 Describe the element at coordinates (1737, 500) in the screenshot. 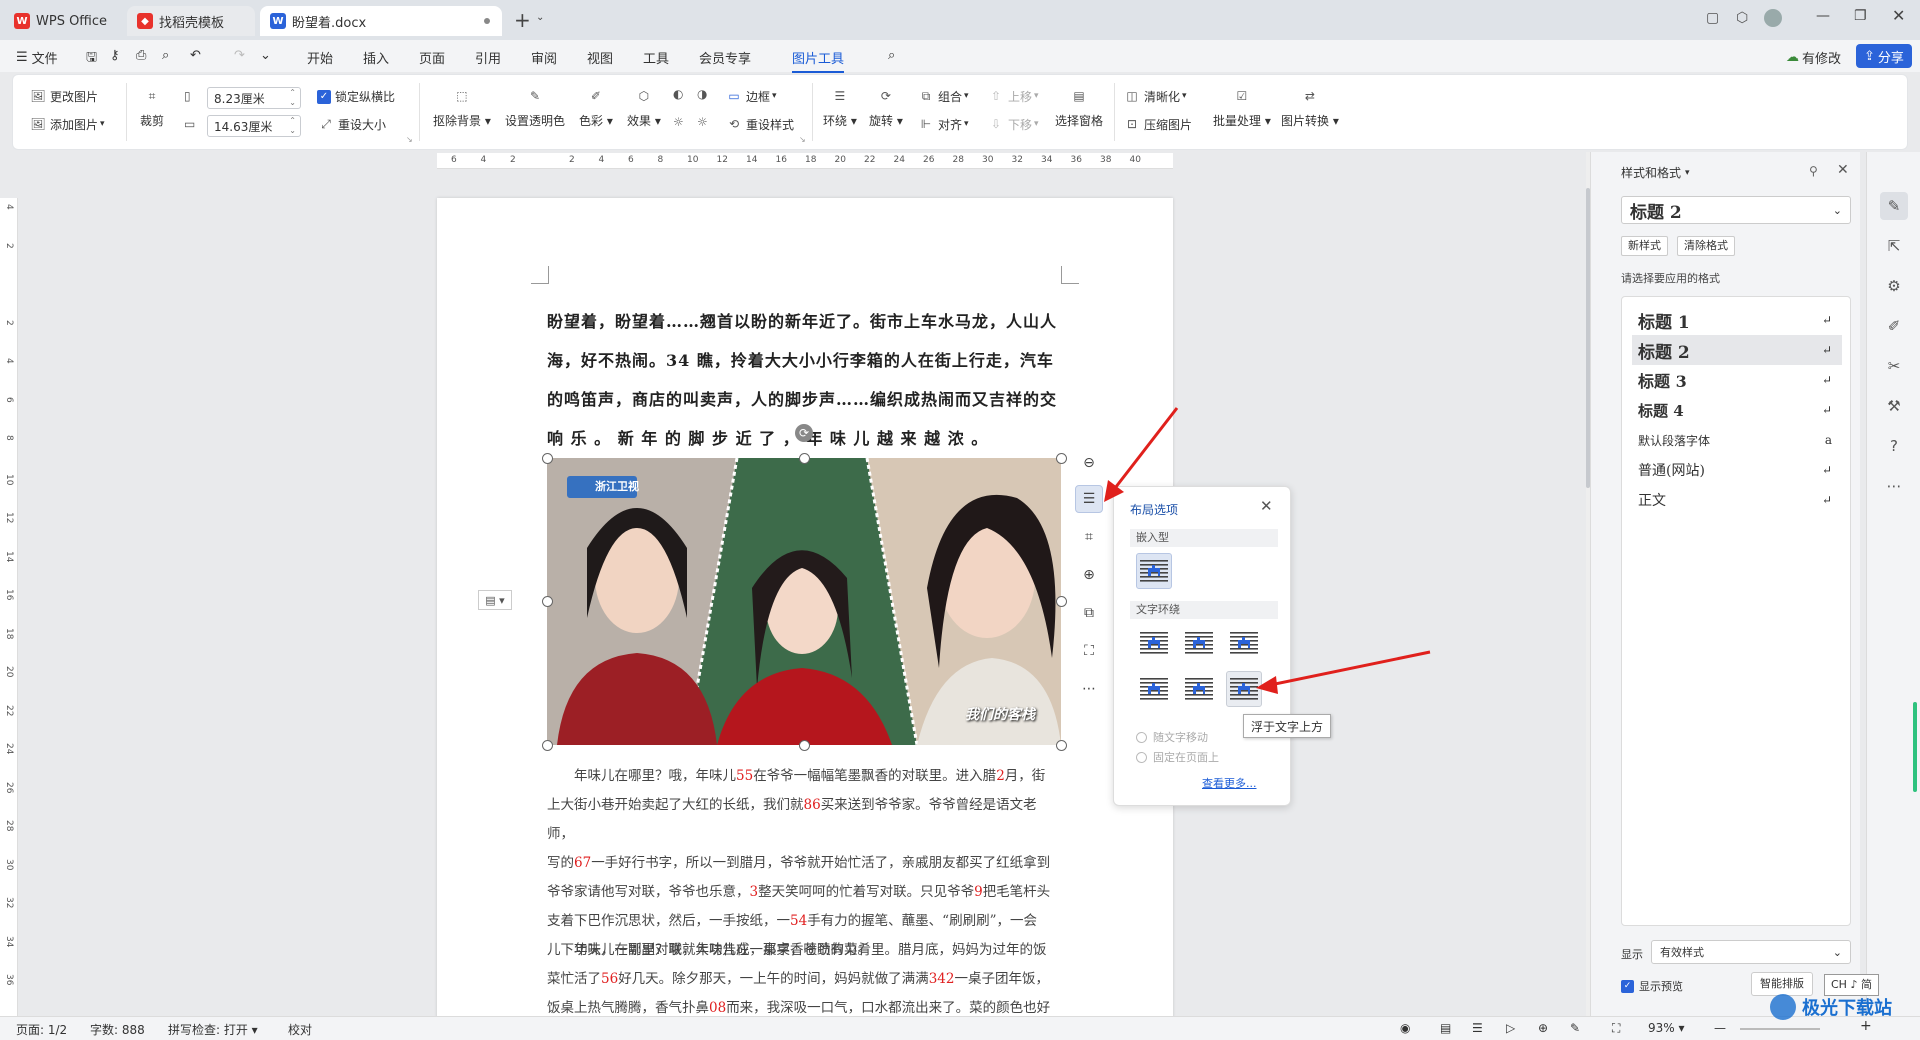

I see `style-item-body: 正文 ↵` at that location.